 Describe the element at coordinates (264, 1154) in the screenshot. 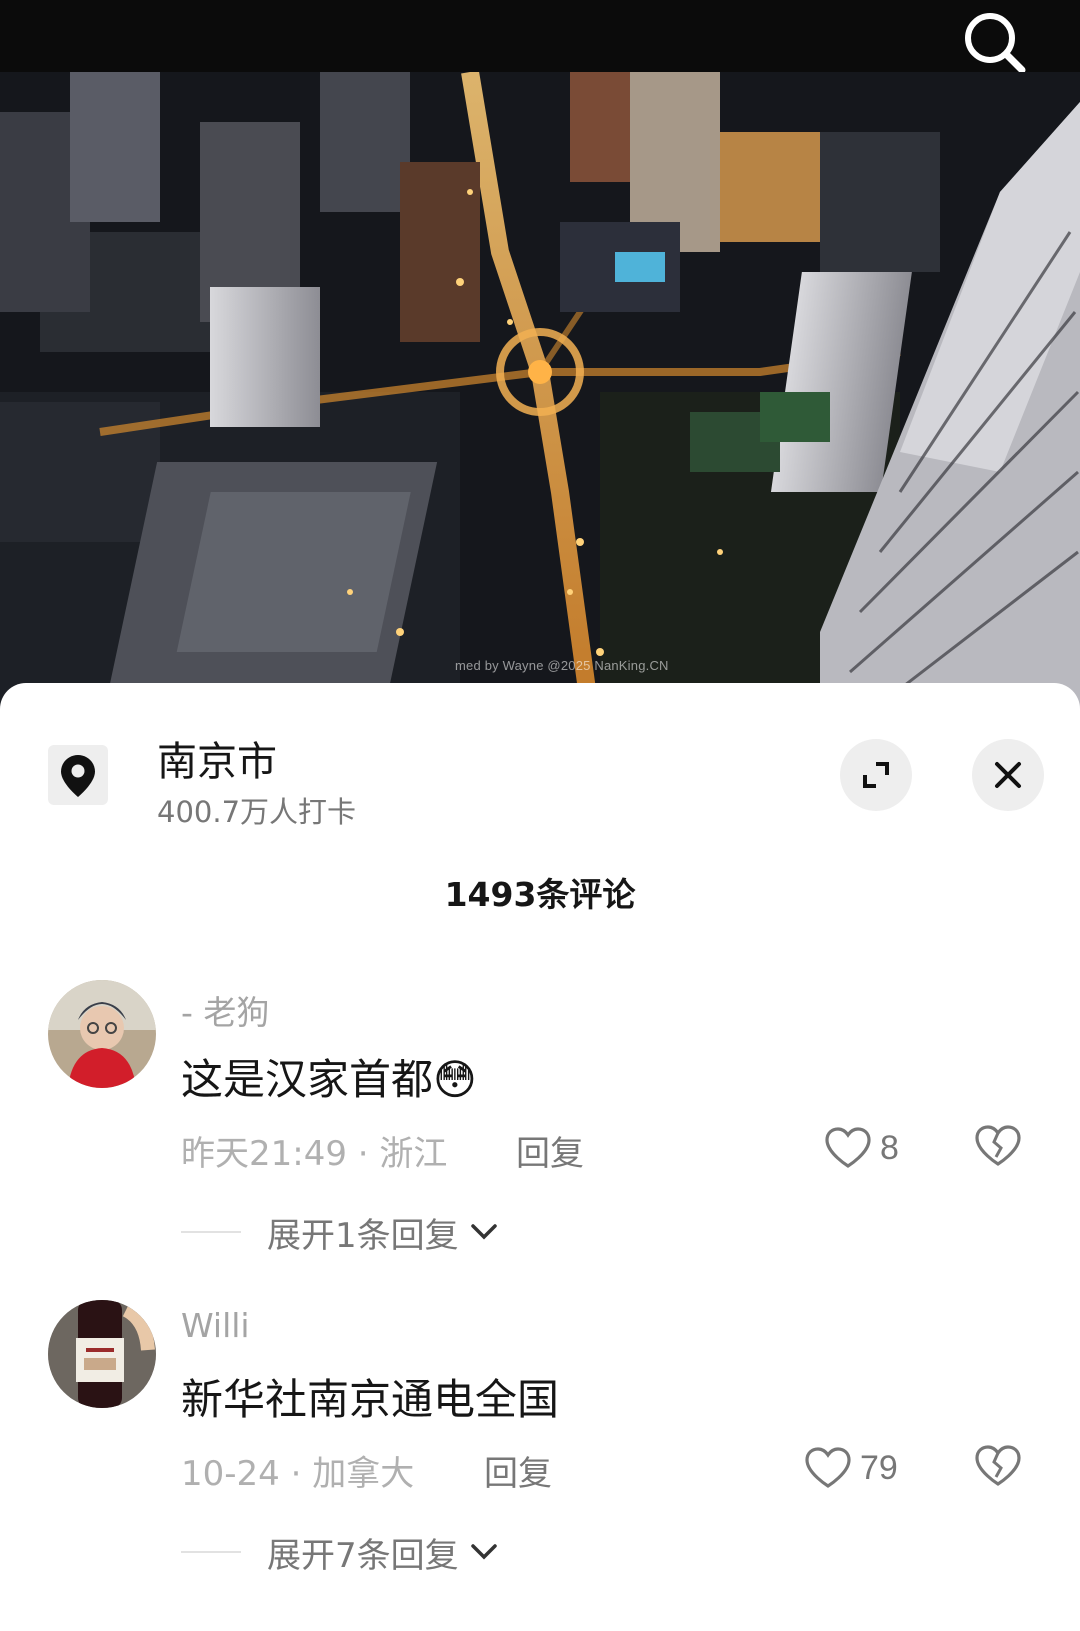

I see `comment-time: 昨天21:49` at that location.